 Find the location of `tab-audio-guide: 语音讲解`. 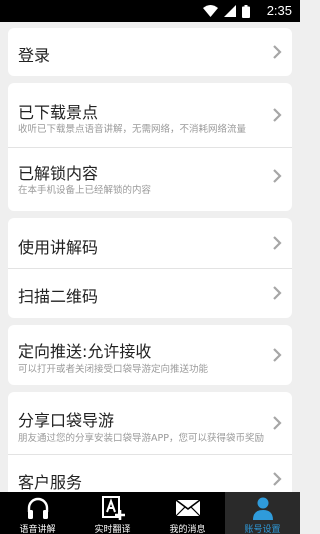

tab-audio-guide: 语音讲解 is located at coordinates (37, 513).